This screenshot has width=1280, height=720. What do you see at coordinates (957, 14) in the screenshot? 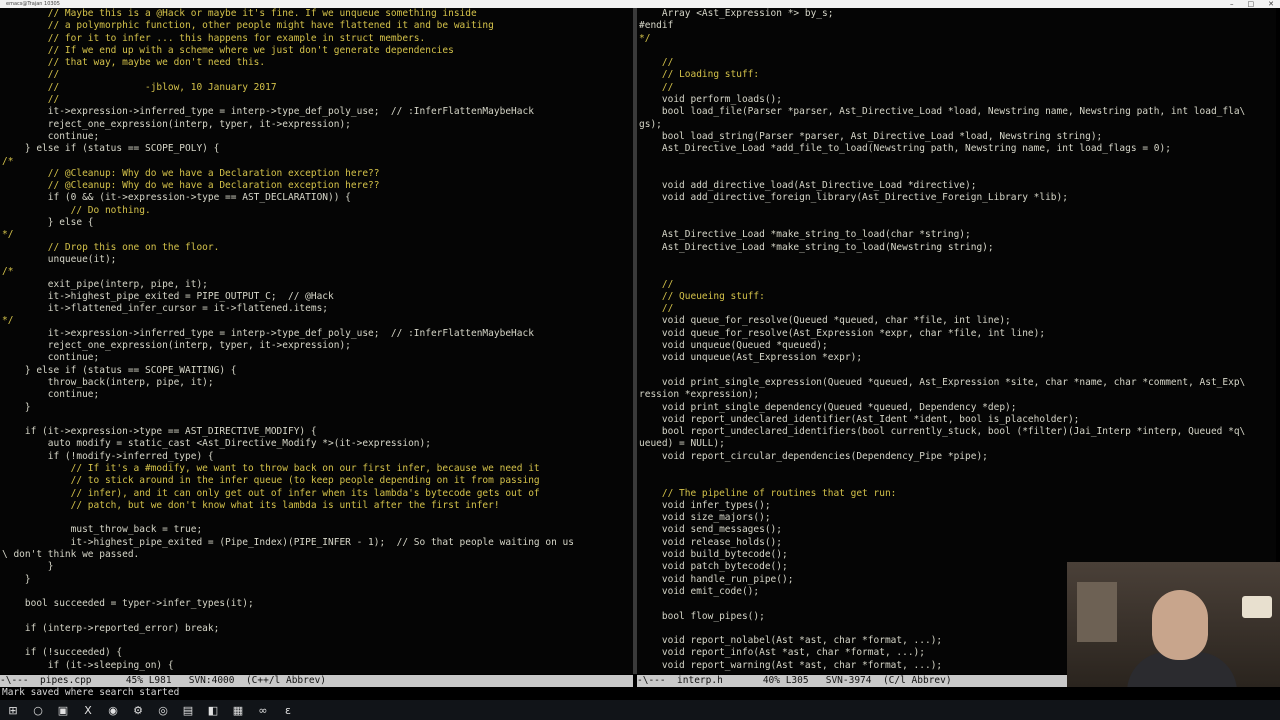
I see `code-line: Array <Ast_Expression *> by_s;` at bounding box center [957, 14].